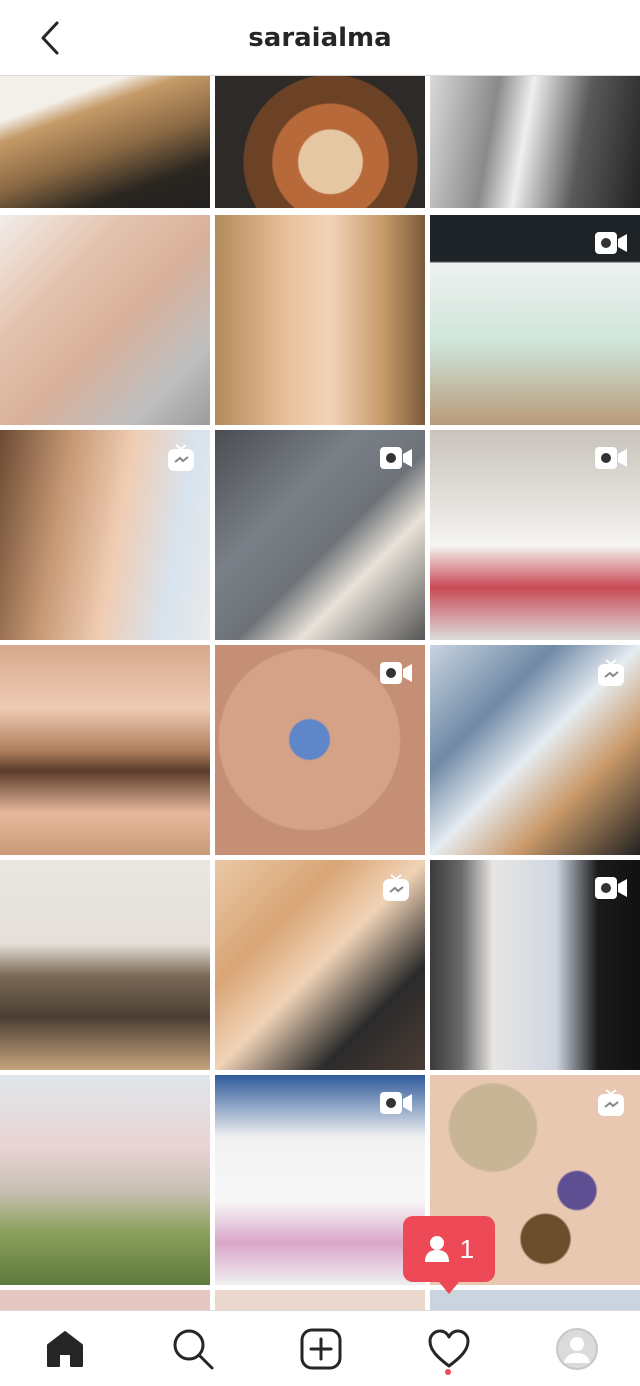 The height and width of the screenshot is (1386, 640). What do you see at coordinates (535, 535) in the screenshot?
I see `post-primer` at bounding box center [535, 535].